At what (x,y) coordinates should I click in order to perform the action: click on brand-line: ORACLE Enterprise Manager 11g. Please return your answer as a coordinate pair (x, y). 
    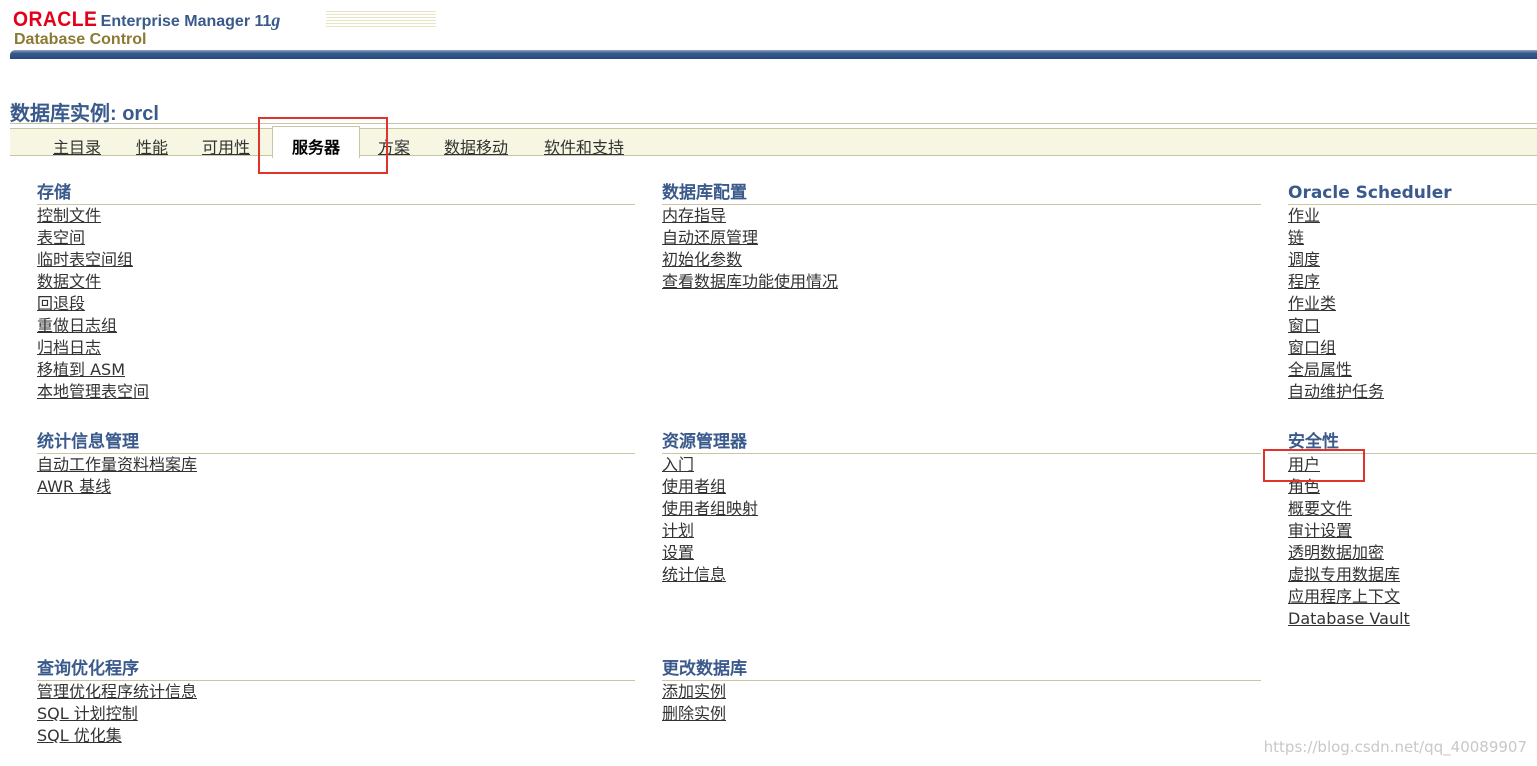
    Looking at the image, I should click on (147, 19).